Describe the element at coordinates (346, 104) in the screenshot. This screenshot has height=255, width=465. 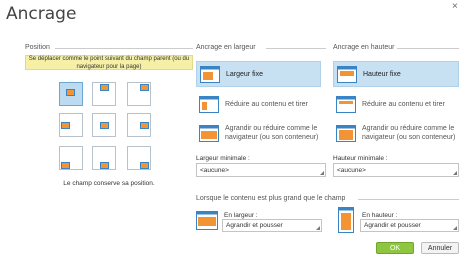
I see `shrink-height-icon` at that location.